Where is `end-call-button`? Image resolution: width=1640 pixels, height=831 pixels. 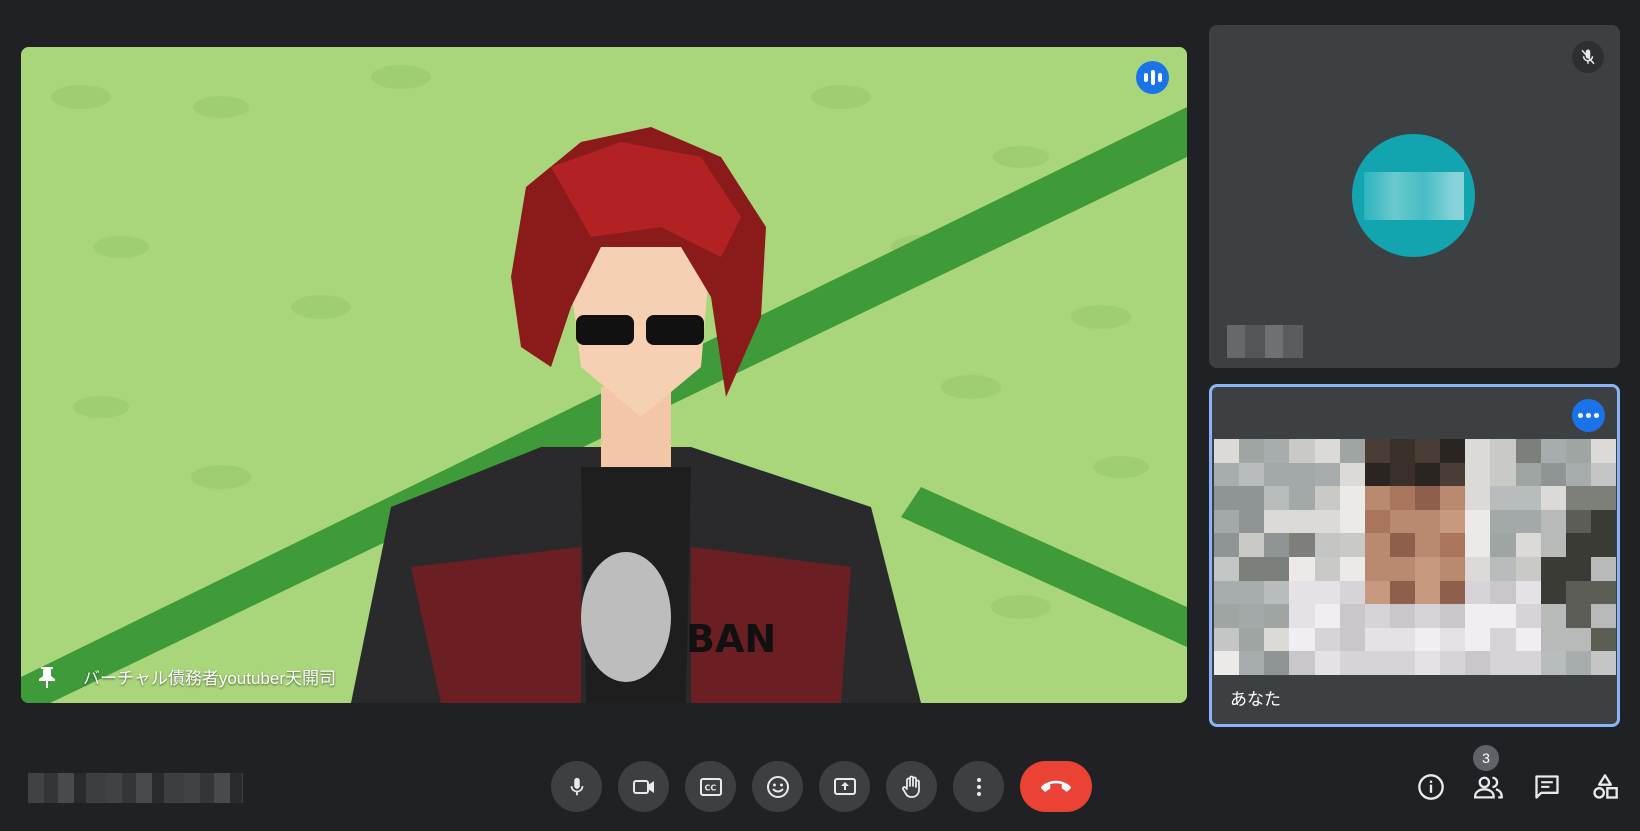
end-call-button is located at coordinates (1056, 786).